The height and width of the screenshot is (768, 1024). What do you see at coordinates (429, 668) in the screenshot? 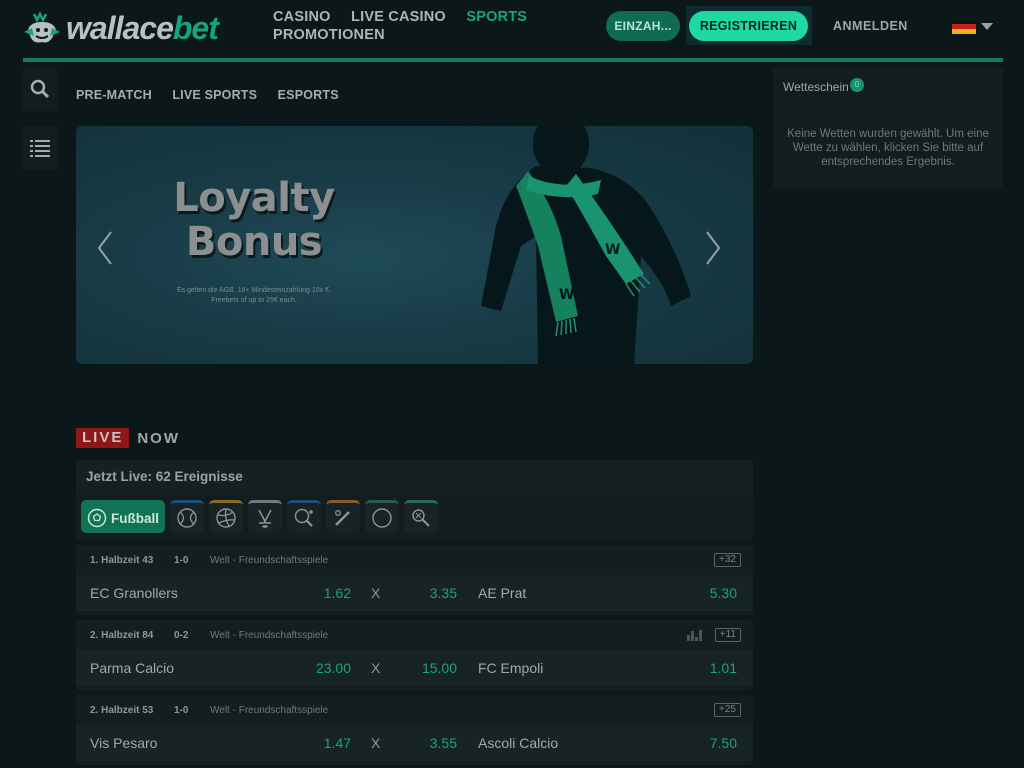
I see `odd-draw-button: 15.00` at bounding box center [429, 668].